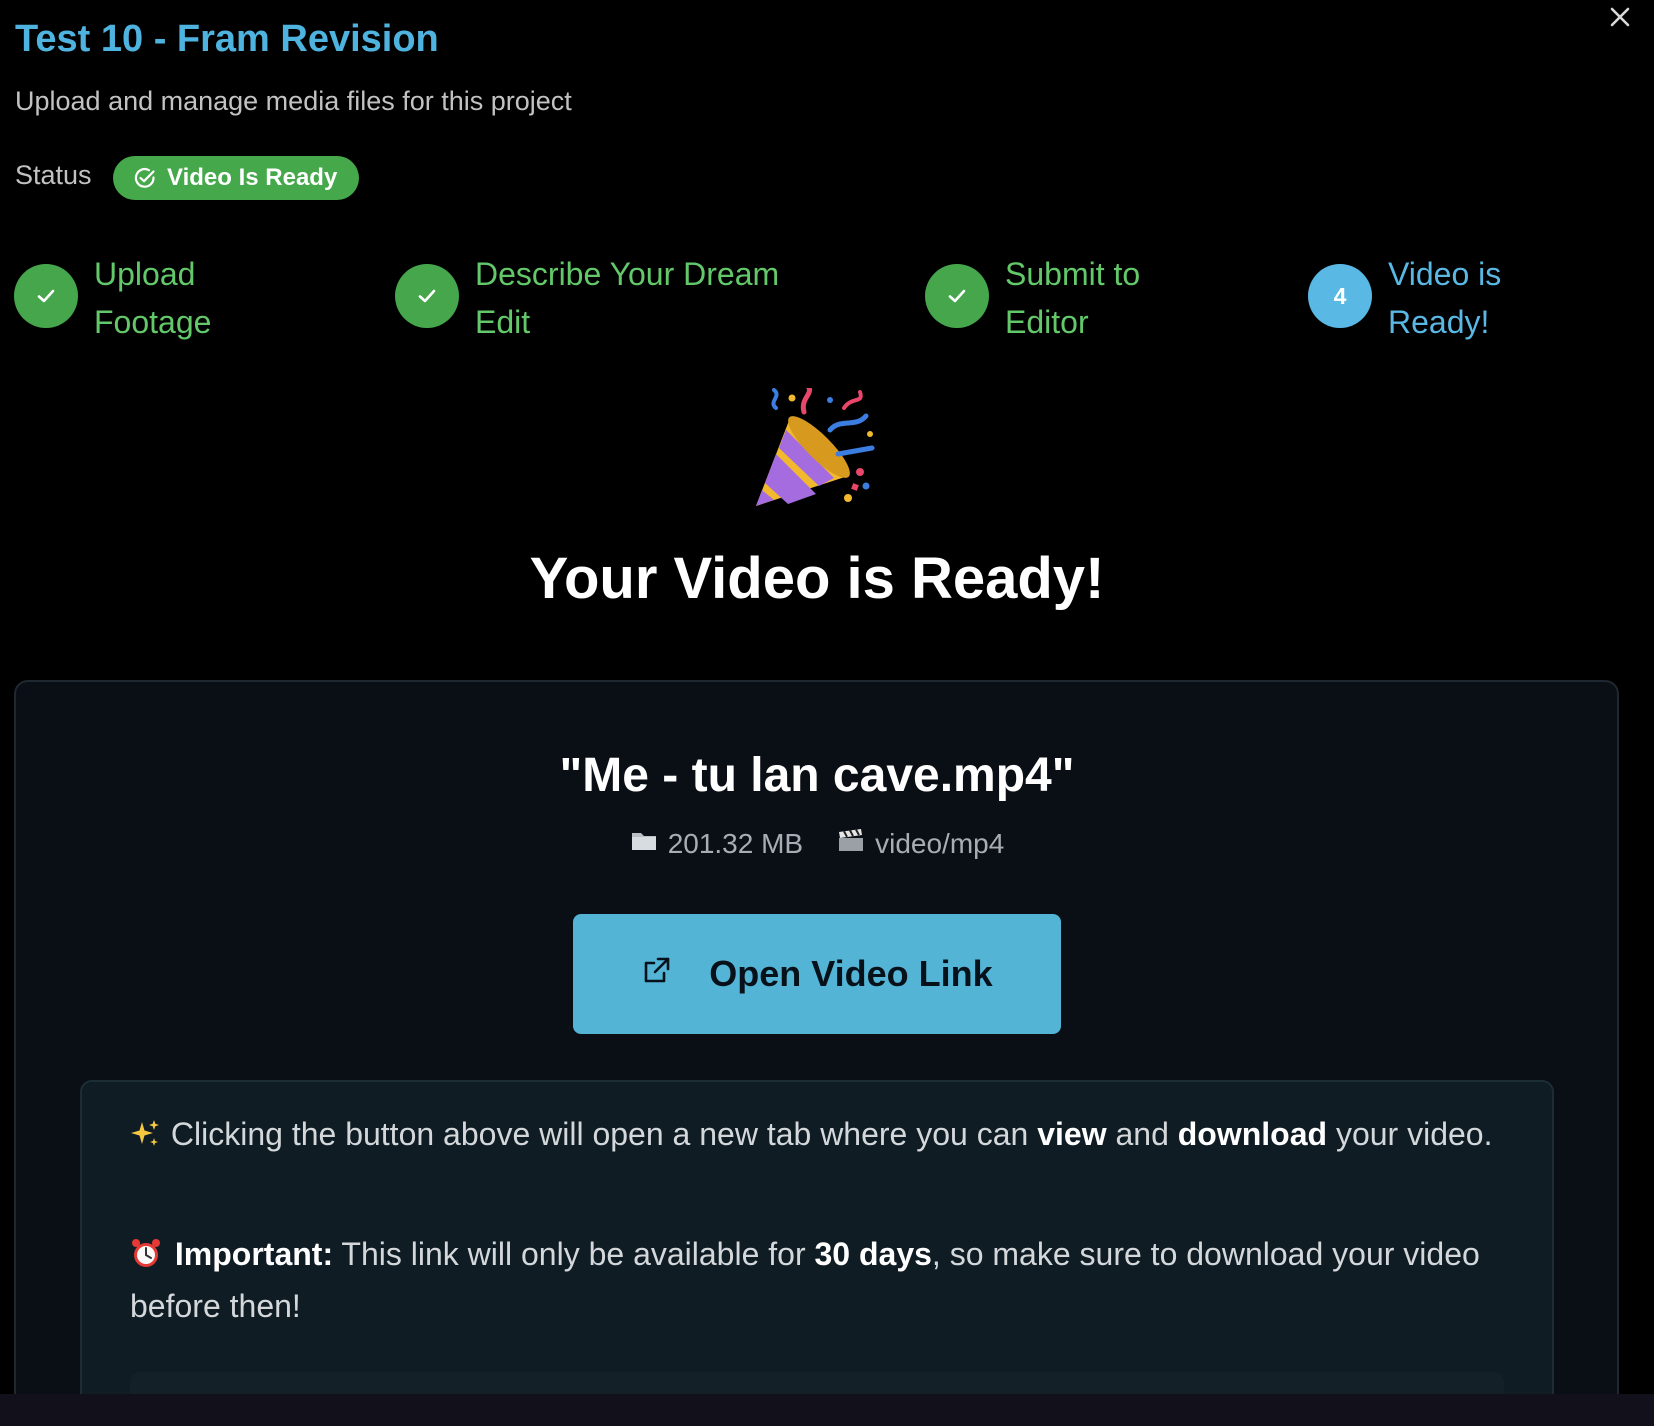 The width and height of the screenshot is (1654, 1426). Describe the element at coordinates (851, 973) in the screenshot. I see `open-video-link-label: Open Video Link` at that location.